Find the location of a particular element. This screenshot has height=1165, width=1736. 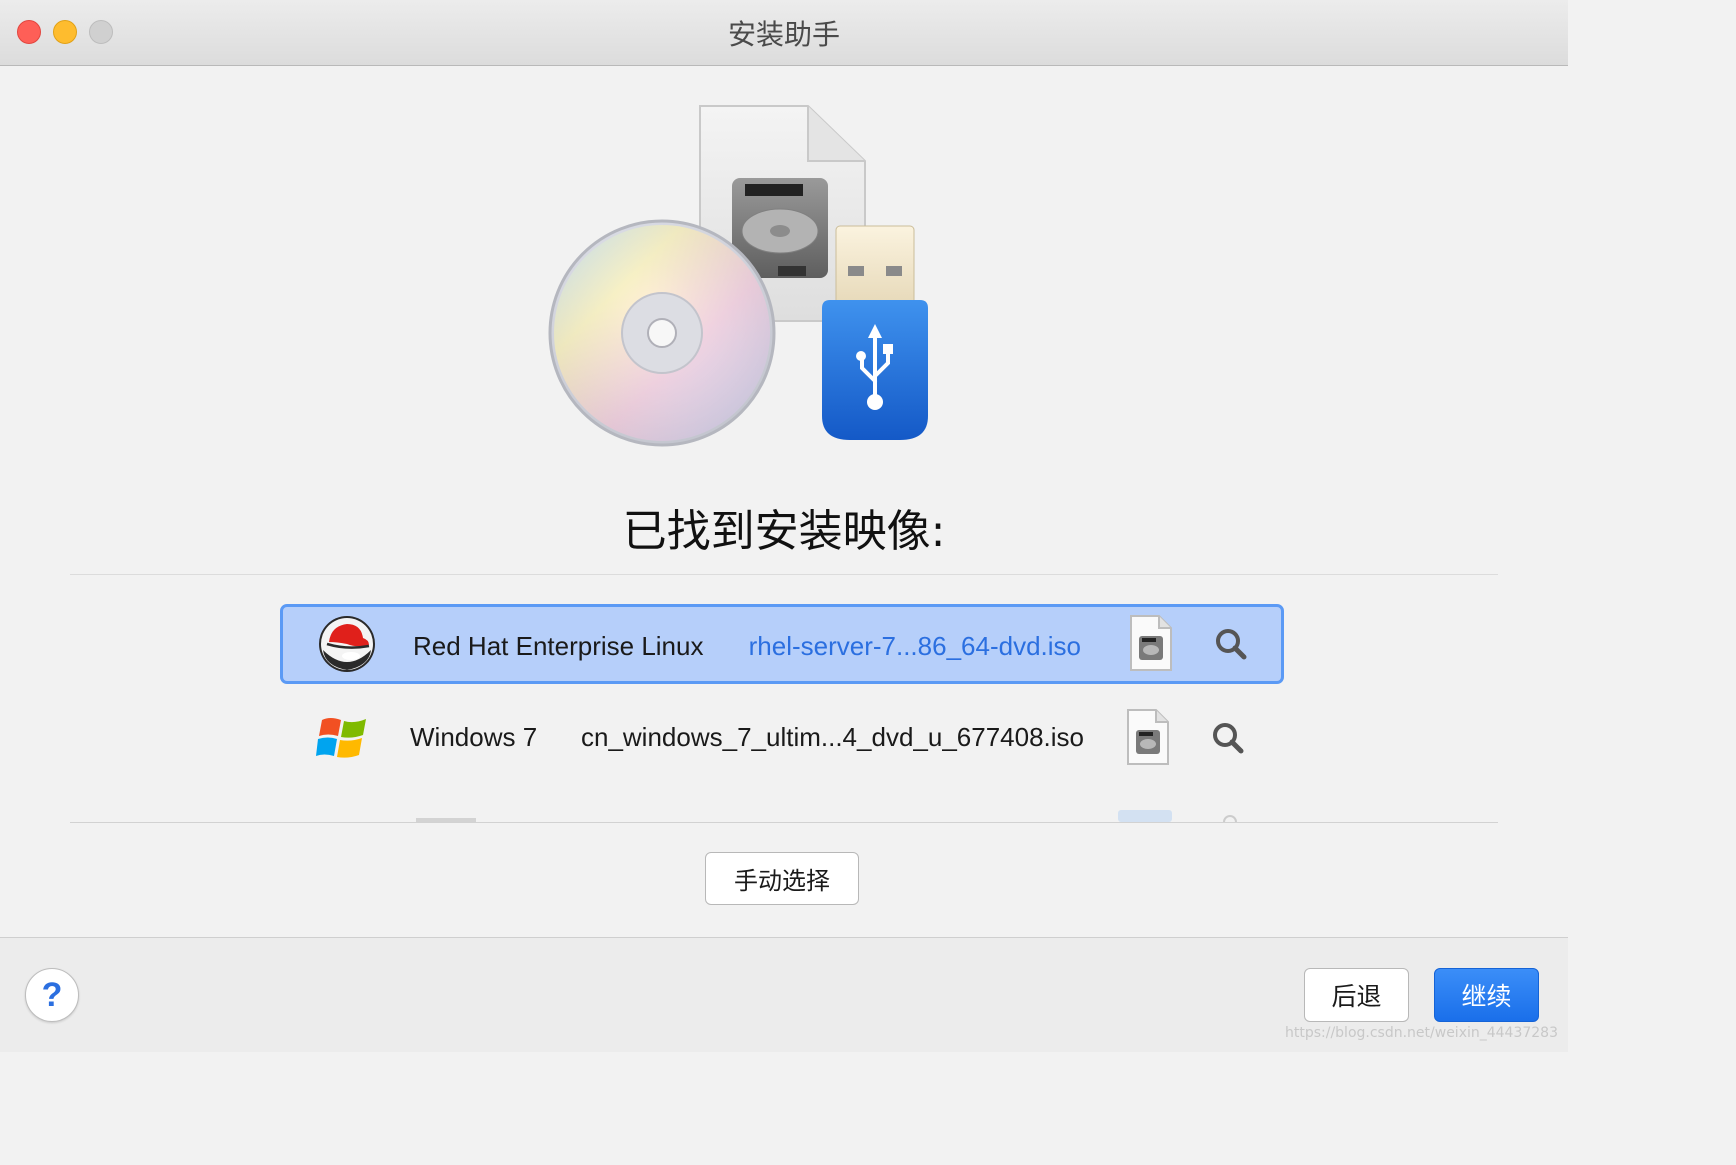

os-name: Red Hat Enterprise Linux is located at coordinates (558, 646).